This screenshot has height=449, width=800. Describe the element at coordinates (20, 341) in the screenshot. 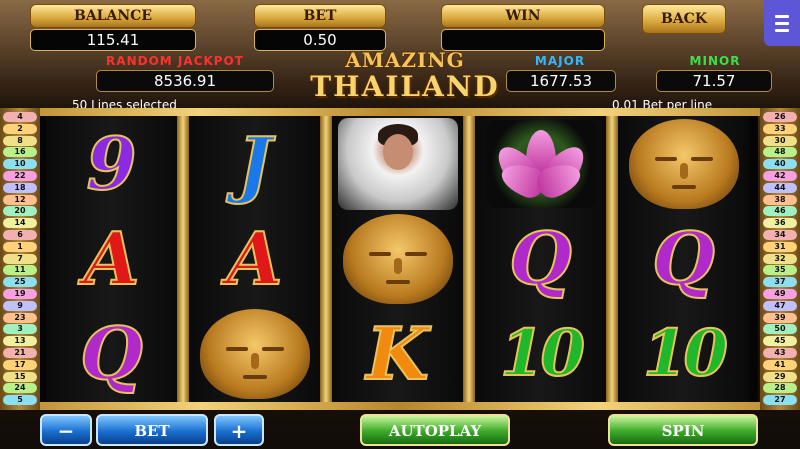

I see `left-line-13: 13` at that location.